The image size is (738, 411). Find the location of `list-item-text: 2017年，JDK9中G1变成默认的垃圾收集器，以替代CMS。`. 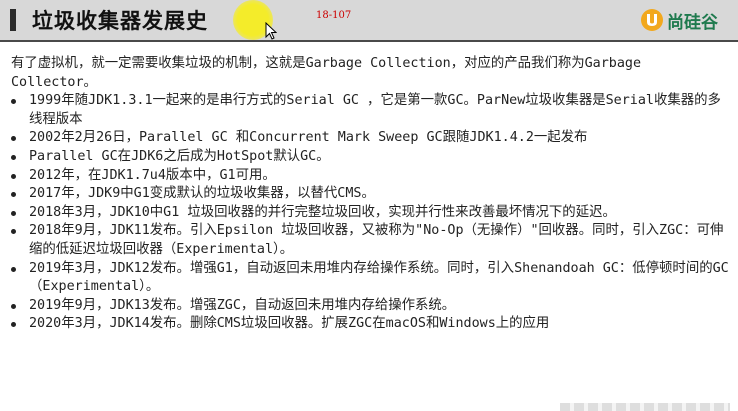

list-item-text: 2017年，JDK9中G1变成默认的垃圾收集器，以替代CMS。 is located at coordinates (202, 194).